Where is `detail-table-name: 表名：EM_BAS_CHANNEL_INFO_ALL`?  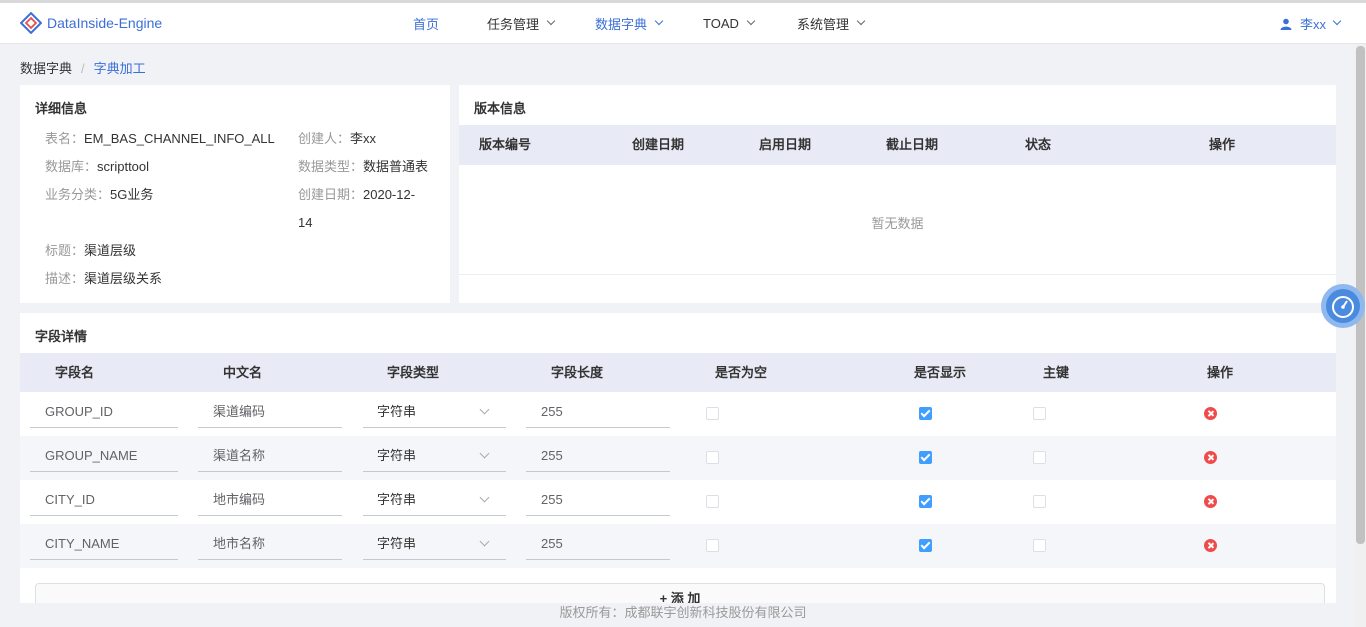
detail-table-name: 表名：EM_BAS_CHANNEL_INFO_ALL is located at coordinates (160, 139).